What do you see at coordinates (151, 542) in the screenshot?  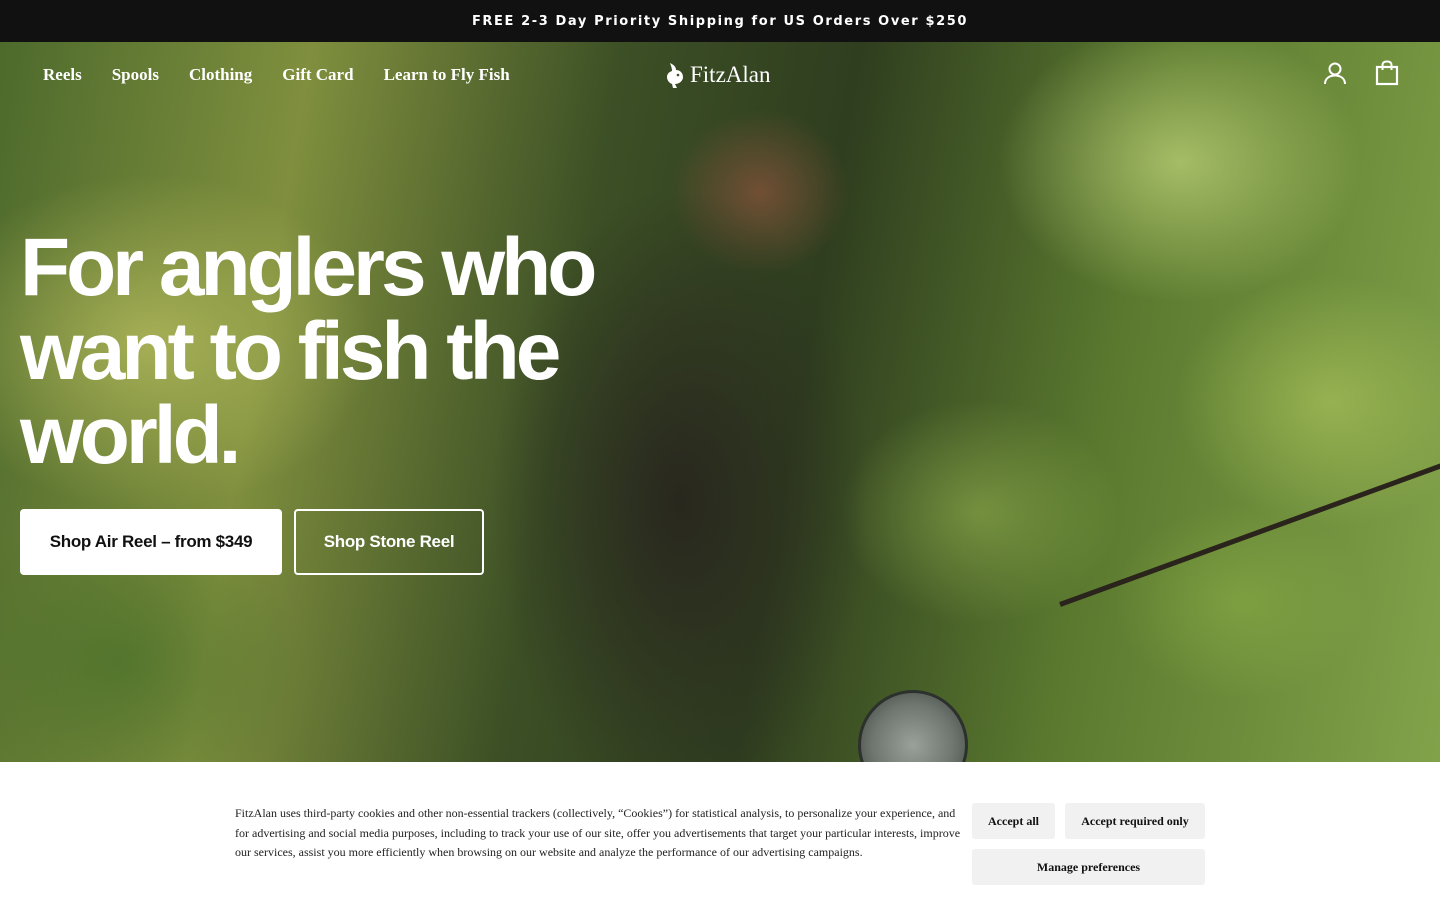 I see `shop-air-reel-button: Shop Air Reel – from $349` at bounding box center [151, 542].